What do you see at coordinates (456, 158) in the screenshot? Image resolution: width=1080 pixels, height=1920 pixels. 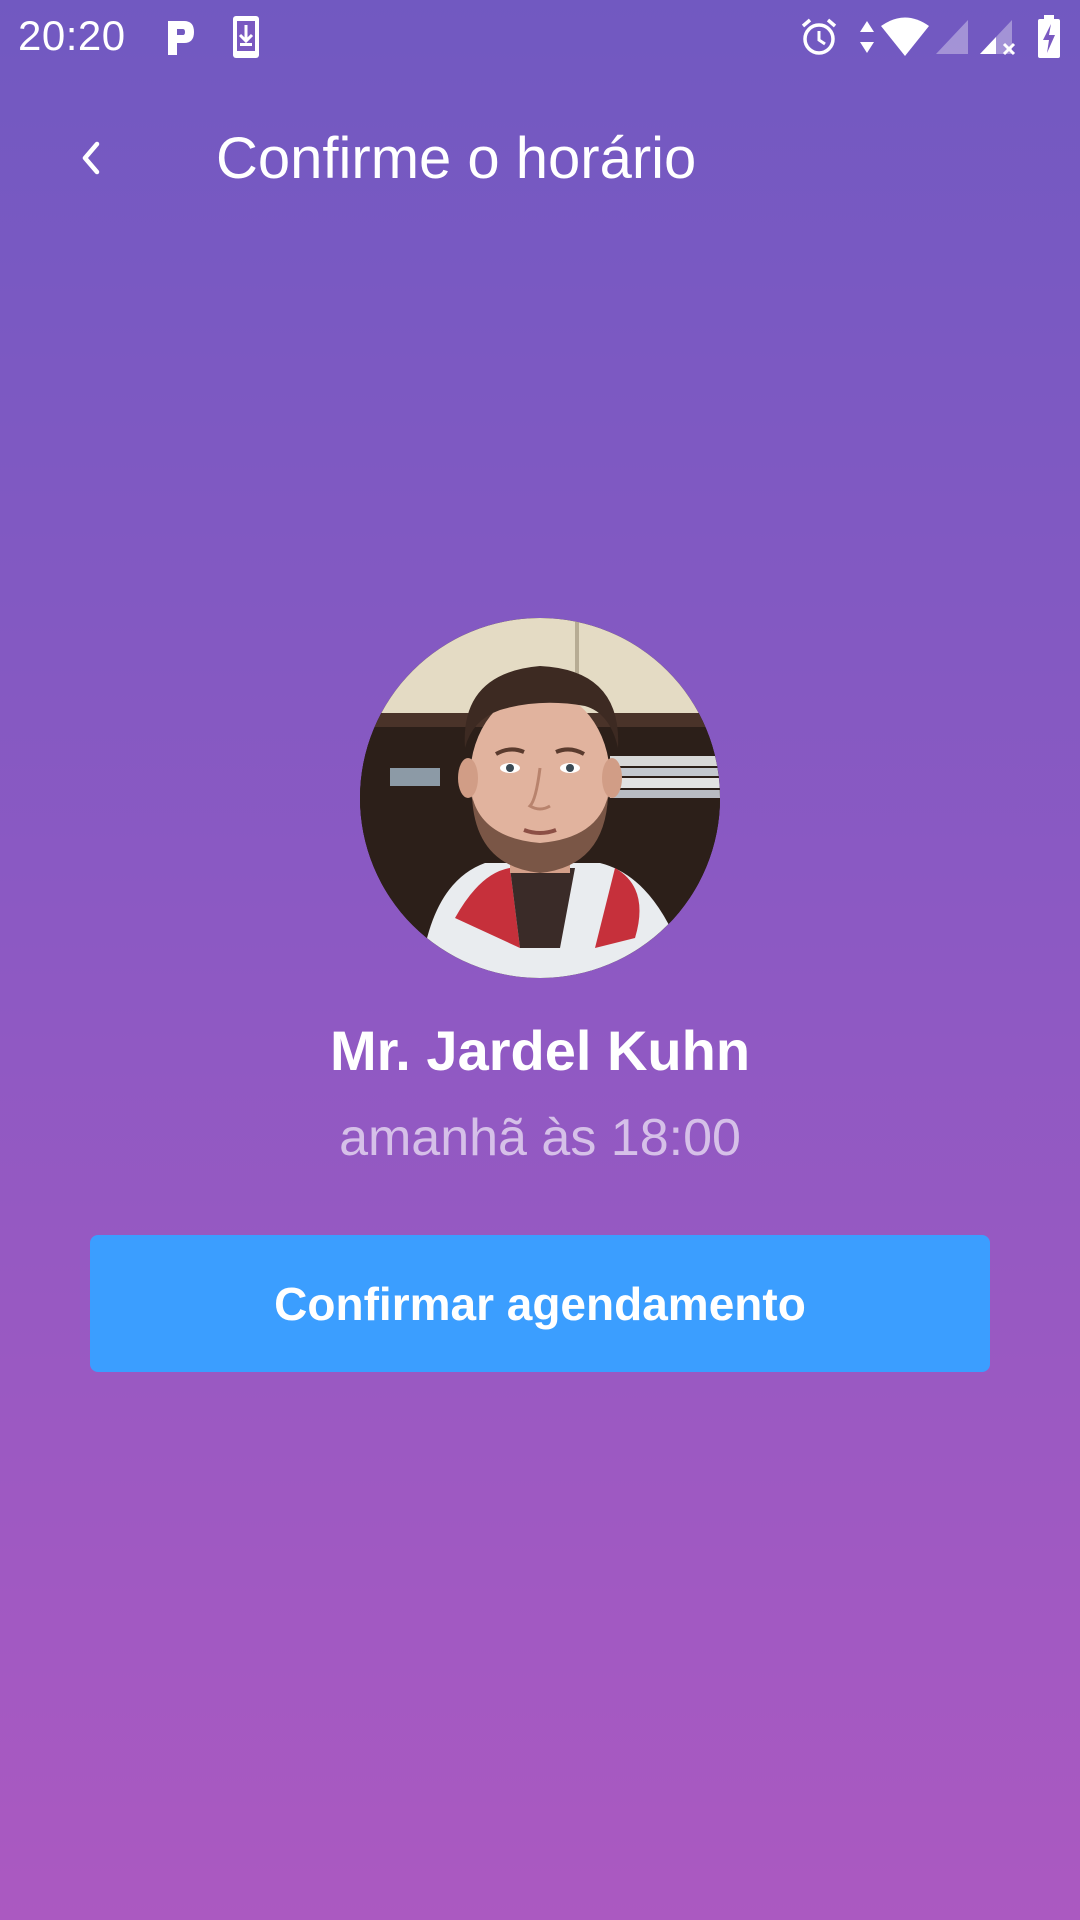 I see `page-title: Confirme o horário` at bounding box center [456, 158].